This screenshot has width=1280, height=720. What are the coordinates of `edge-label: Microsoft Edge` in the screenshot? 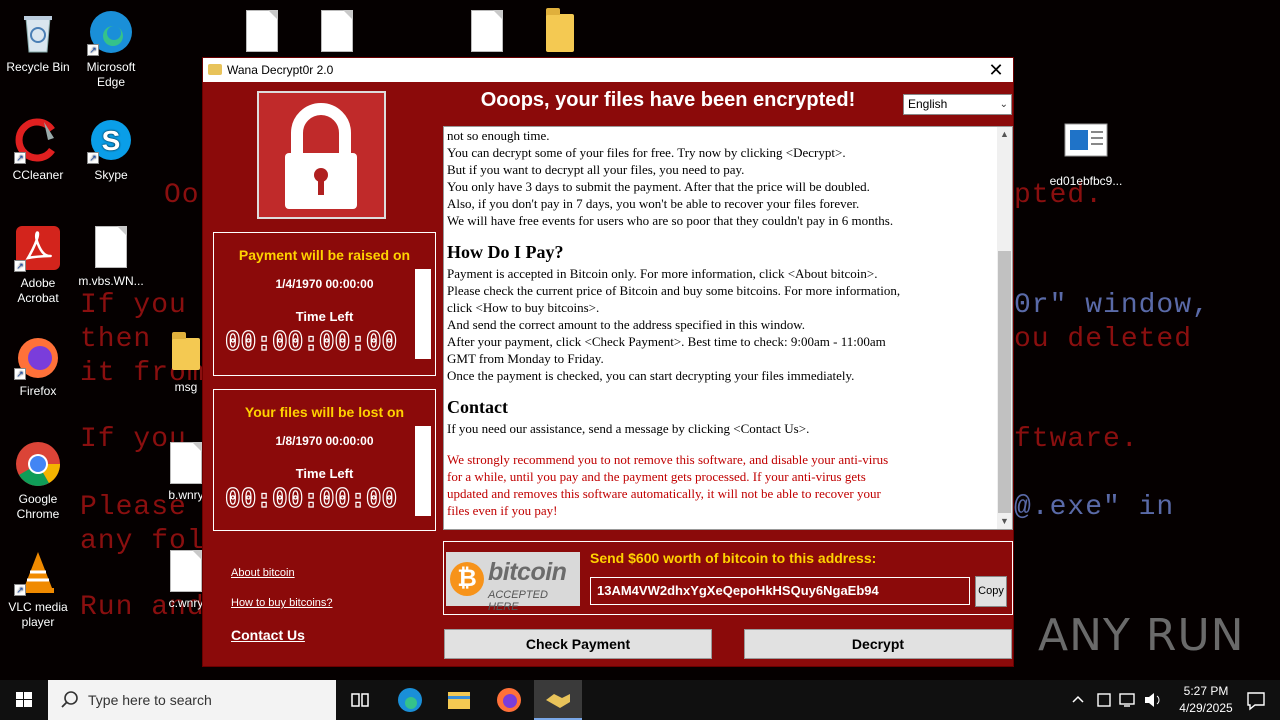 It's located at (111, 74).